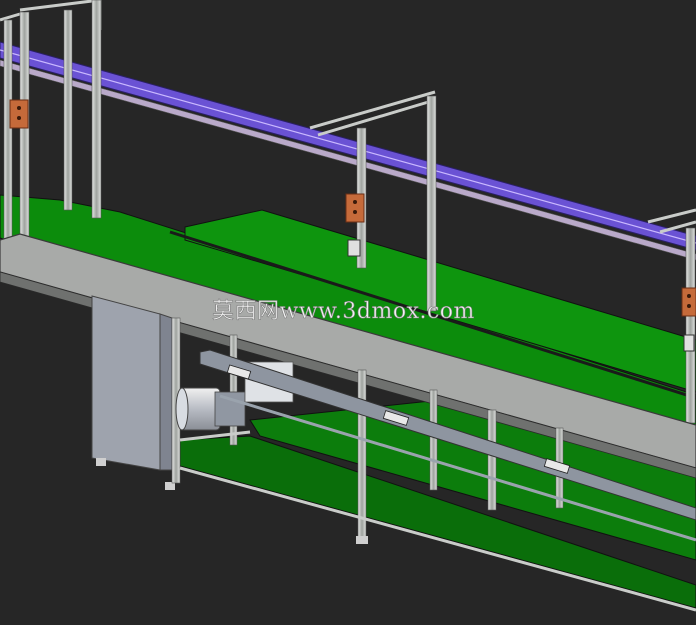 The image size is (696, 625). Describe the element at coordinates (362, 540) in the screenshot. I see `post-foot` at that location.